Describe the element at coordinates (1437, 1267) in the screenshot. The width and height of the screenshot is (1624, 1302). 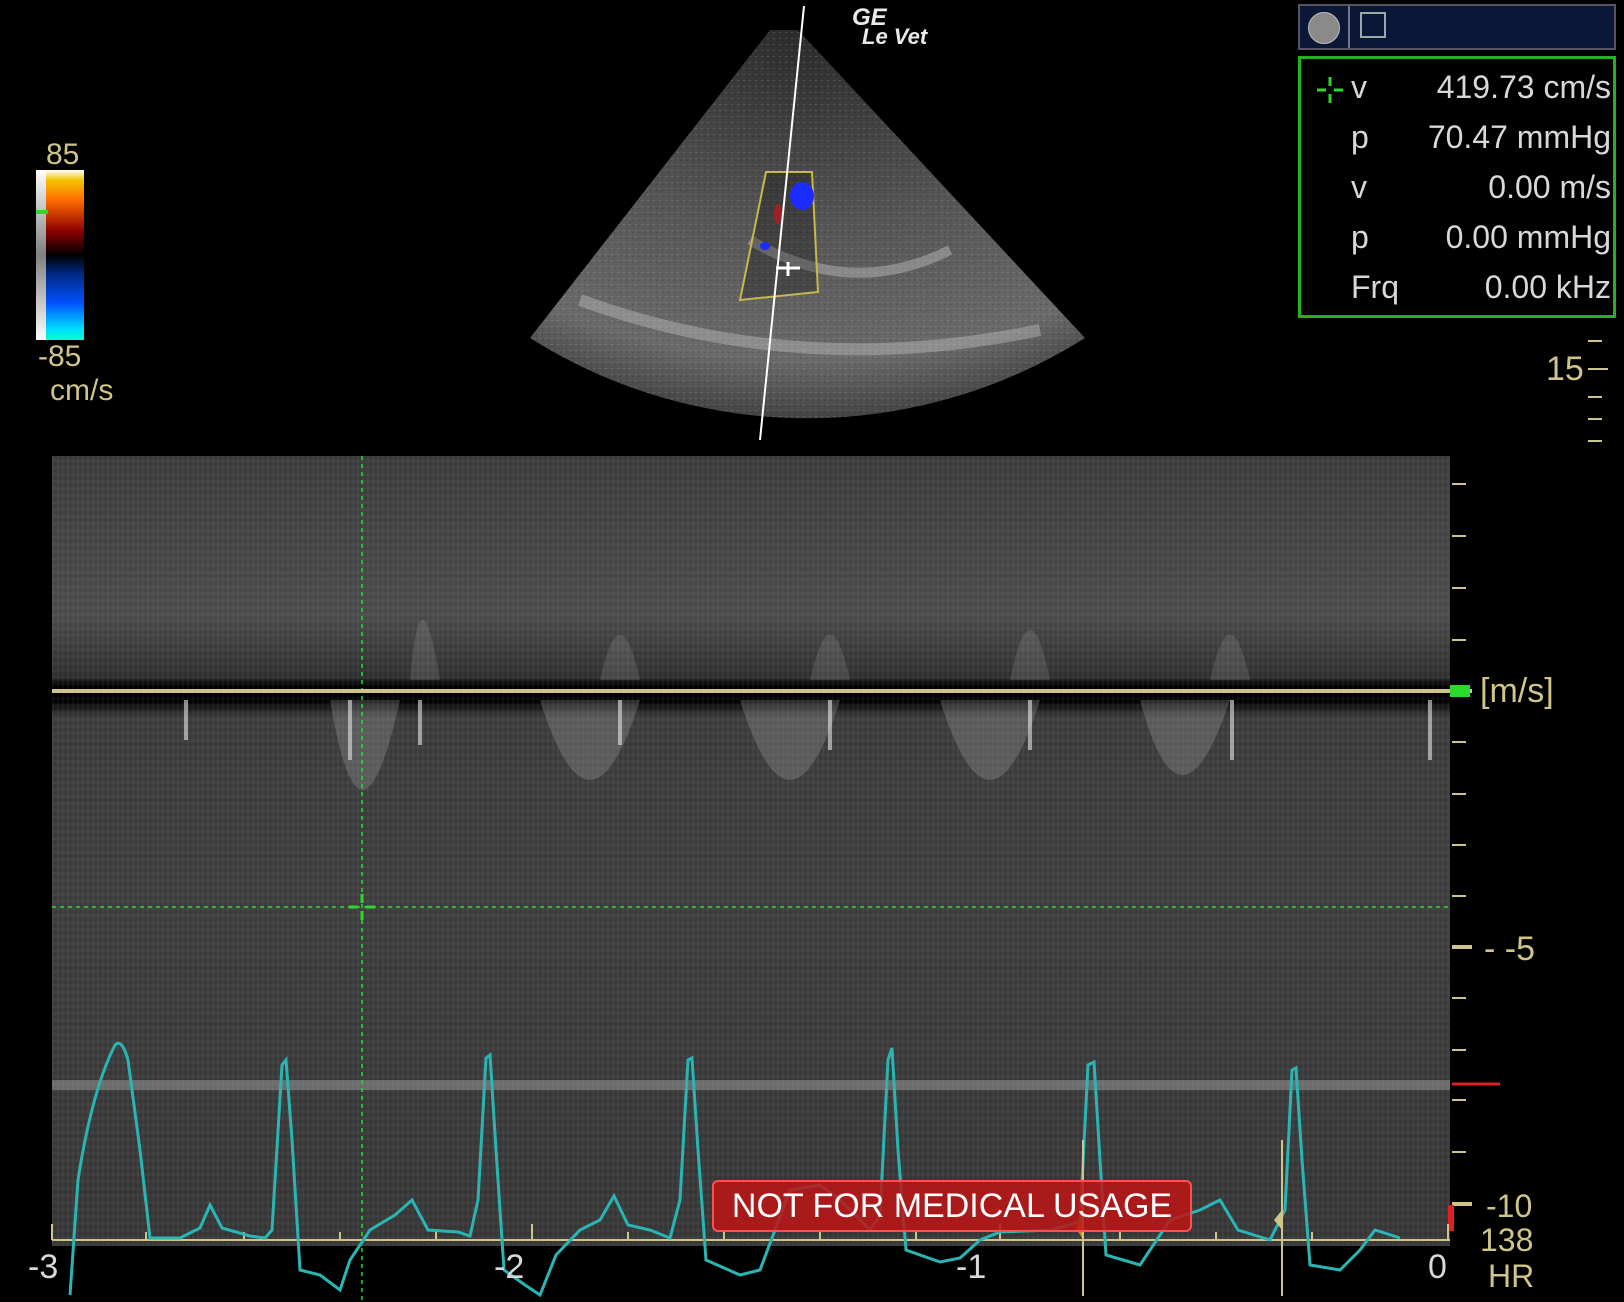
I see `time-label: 0` at that location.